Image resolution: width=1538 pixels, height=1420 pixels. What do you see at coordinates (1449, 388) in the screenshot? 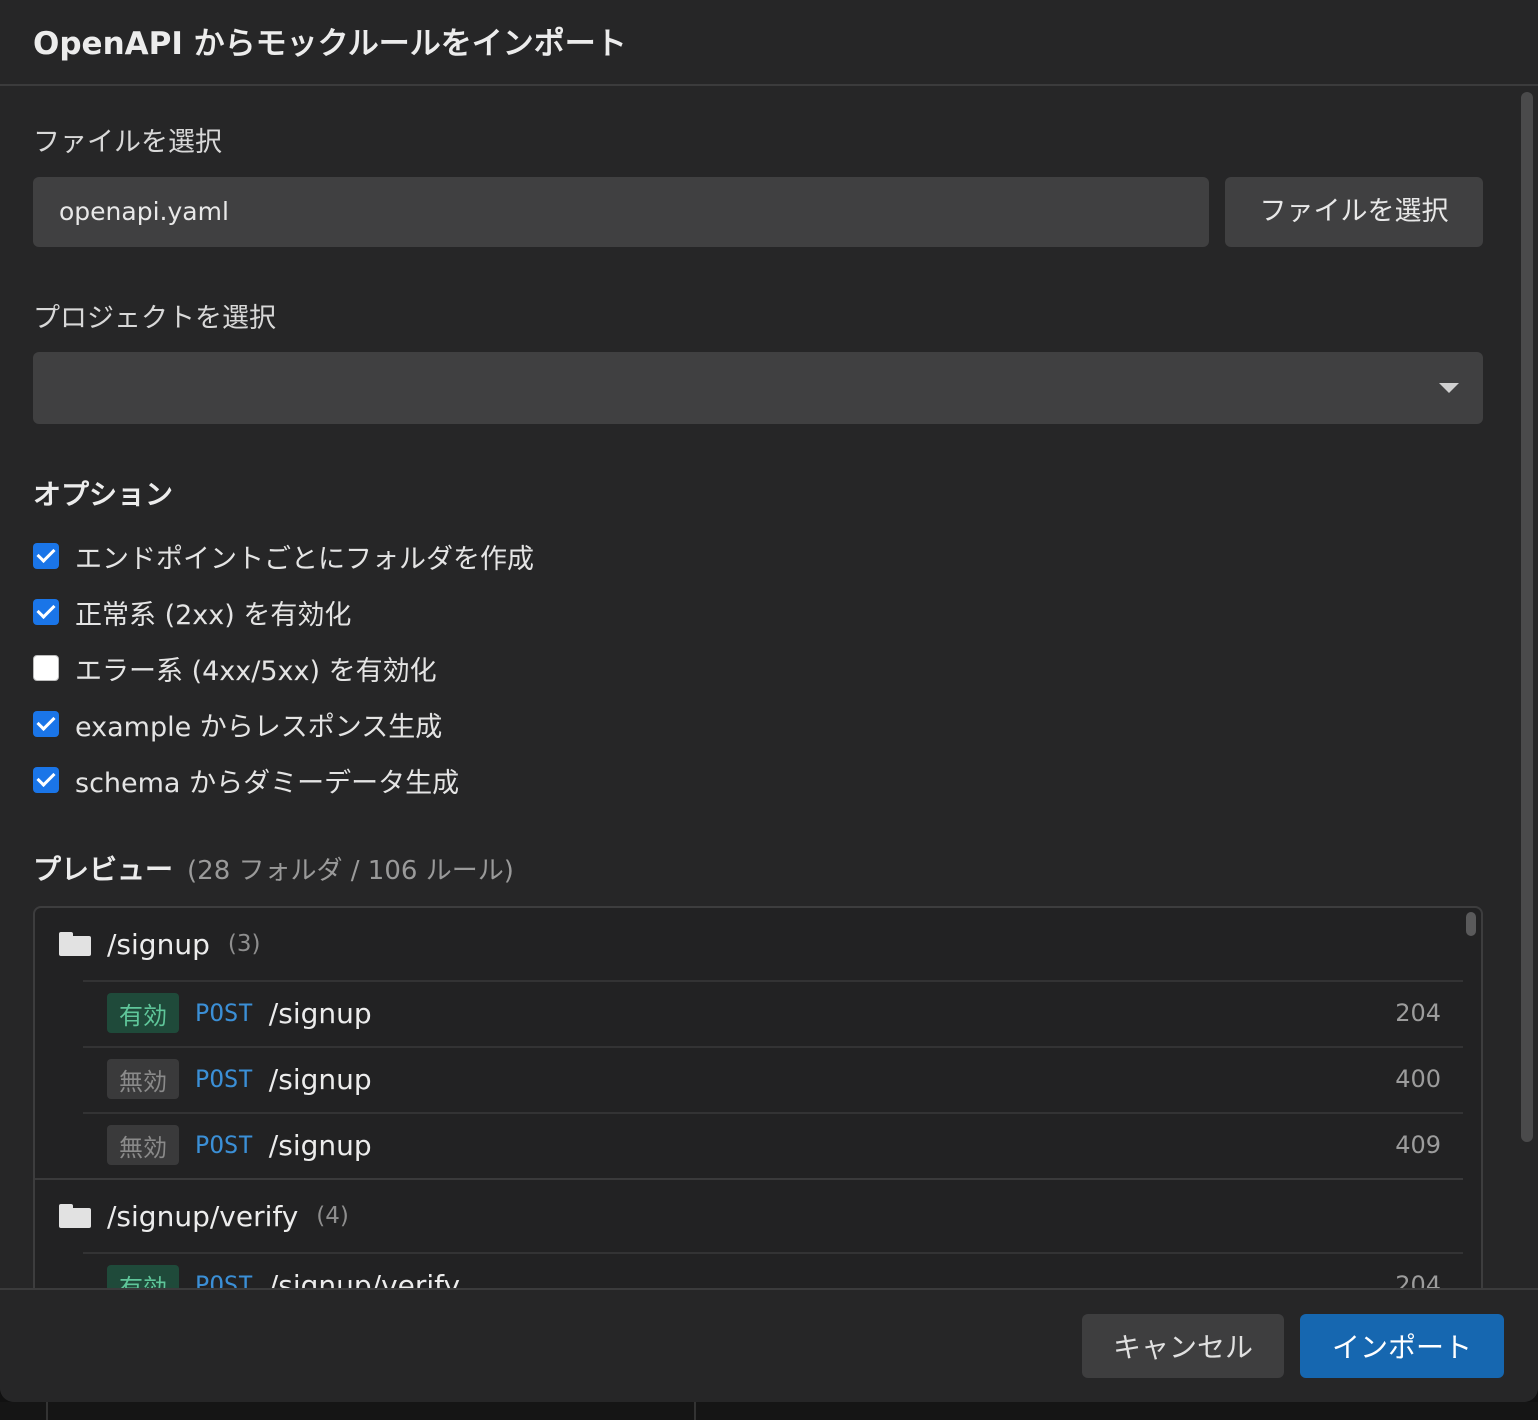
I see `chevron-down-icon` at bounding box center [1449, 388].